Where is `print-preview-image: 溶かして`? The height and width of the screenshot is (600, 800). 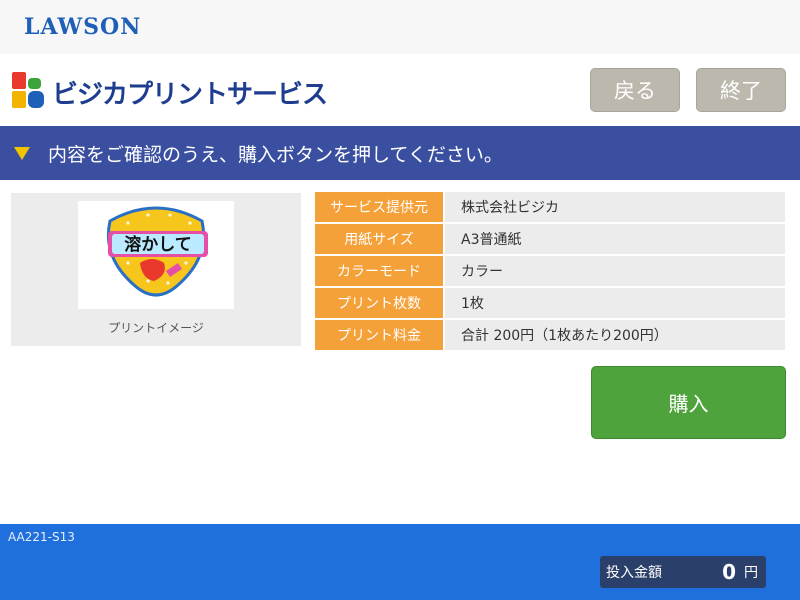 print-preview-image: 溶かして is located at coordinates (156, 255).